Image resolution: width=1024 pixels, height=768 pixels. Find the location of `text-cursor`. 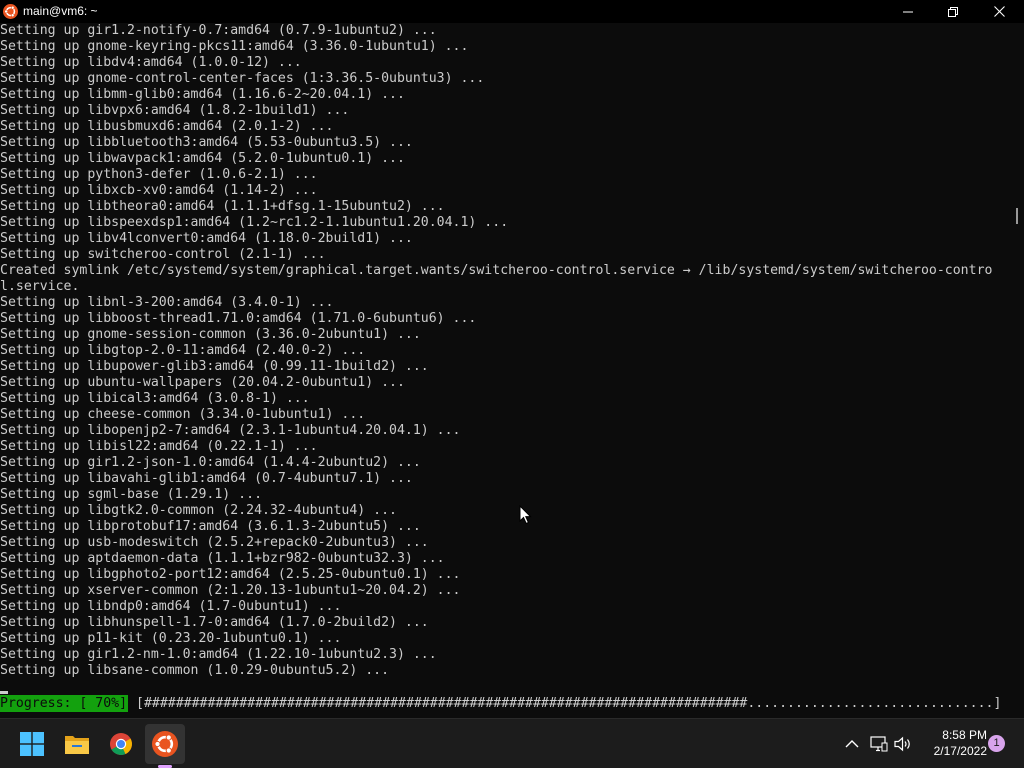

text-cursor is located at coordinates (4, 692).